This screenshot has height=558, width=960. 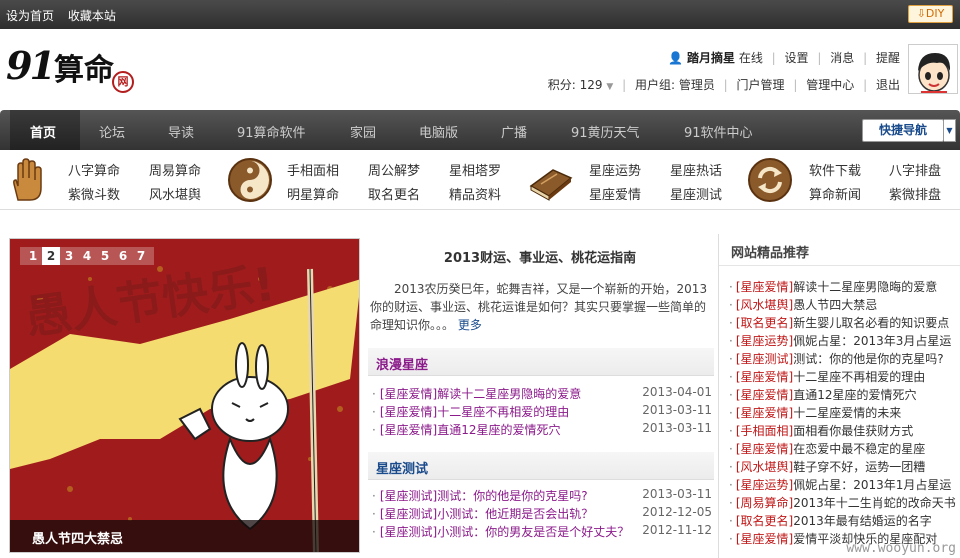 I want to click on recommend-item: · [星座运势]佩妮占星：2013年3月占星运, so click(x=844, y=340).